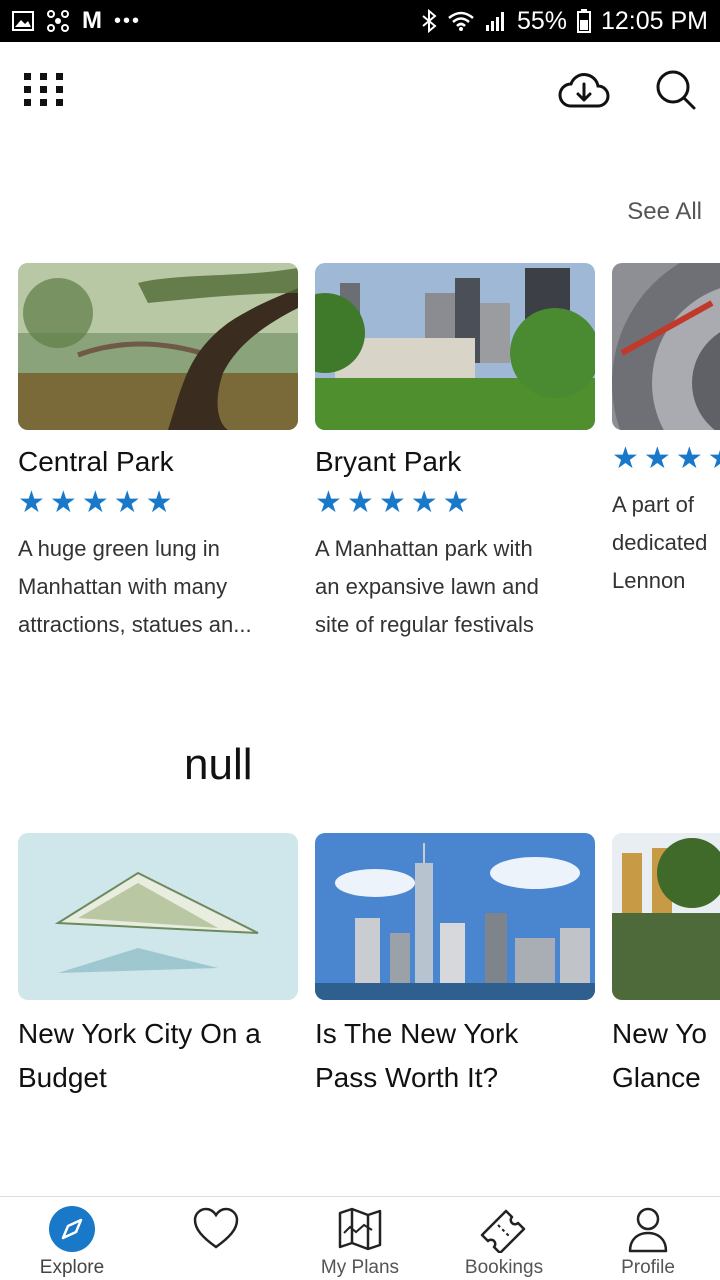 Image resolution: width=720 pixels, height=1280 pixels. What do you see at coordinates (23, 21) in the screenshot?
I see `gallery-icon` at bounding box center [23, 21].